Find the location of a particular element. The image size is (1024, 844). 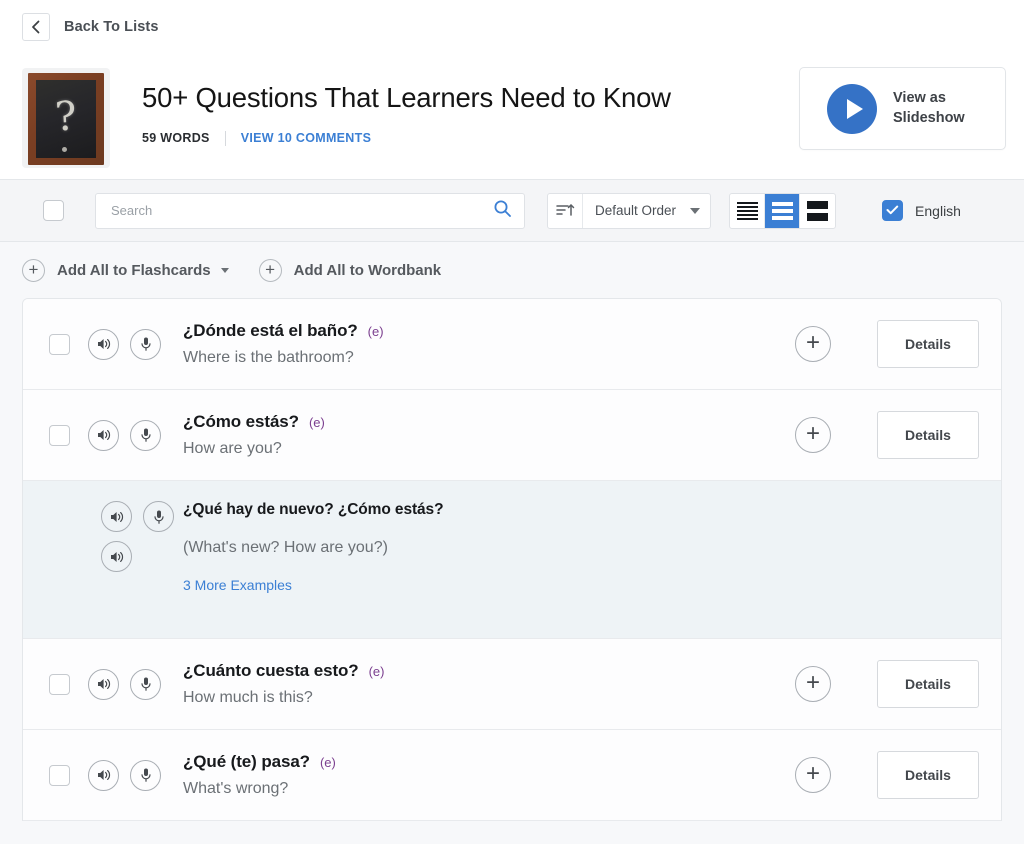

term-text: ¿Dónde está el baño? is located at coordinates (270, 330).